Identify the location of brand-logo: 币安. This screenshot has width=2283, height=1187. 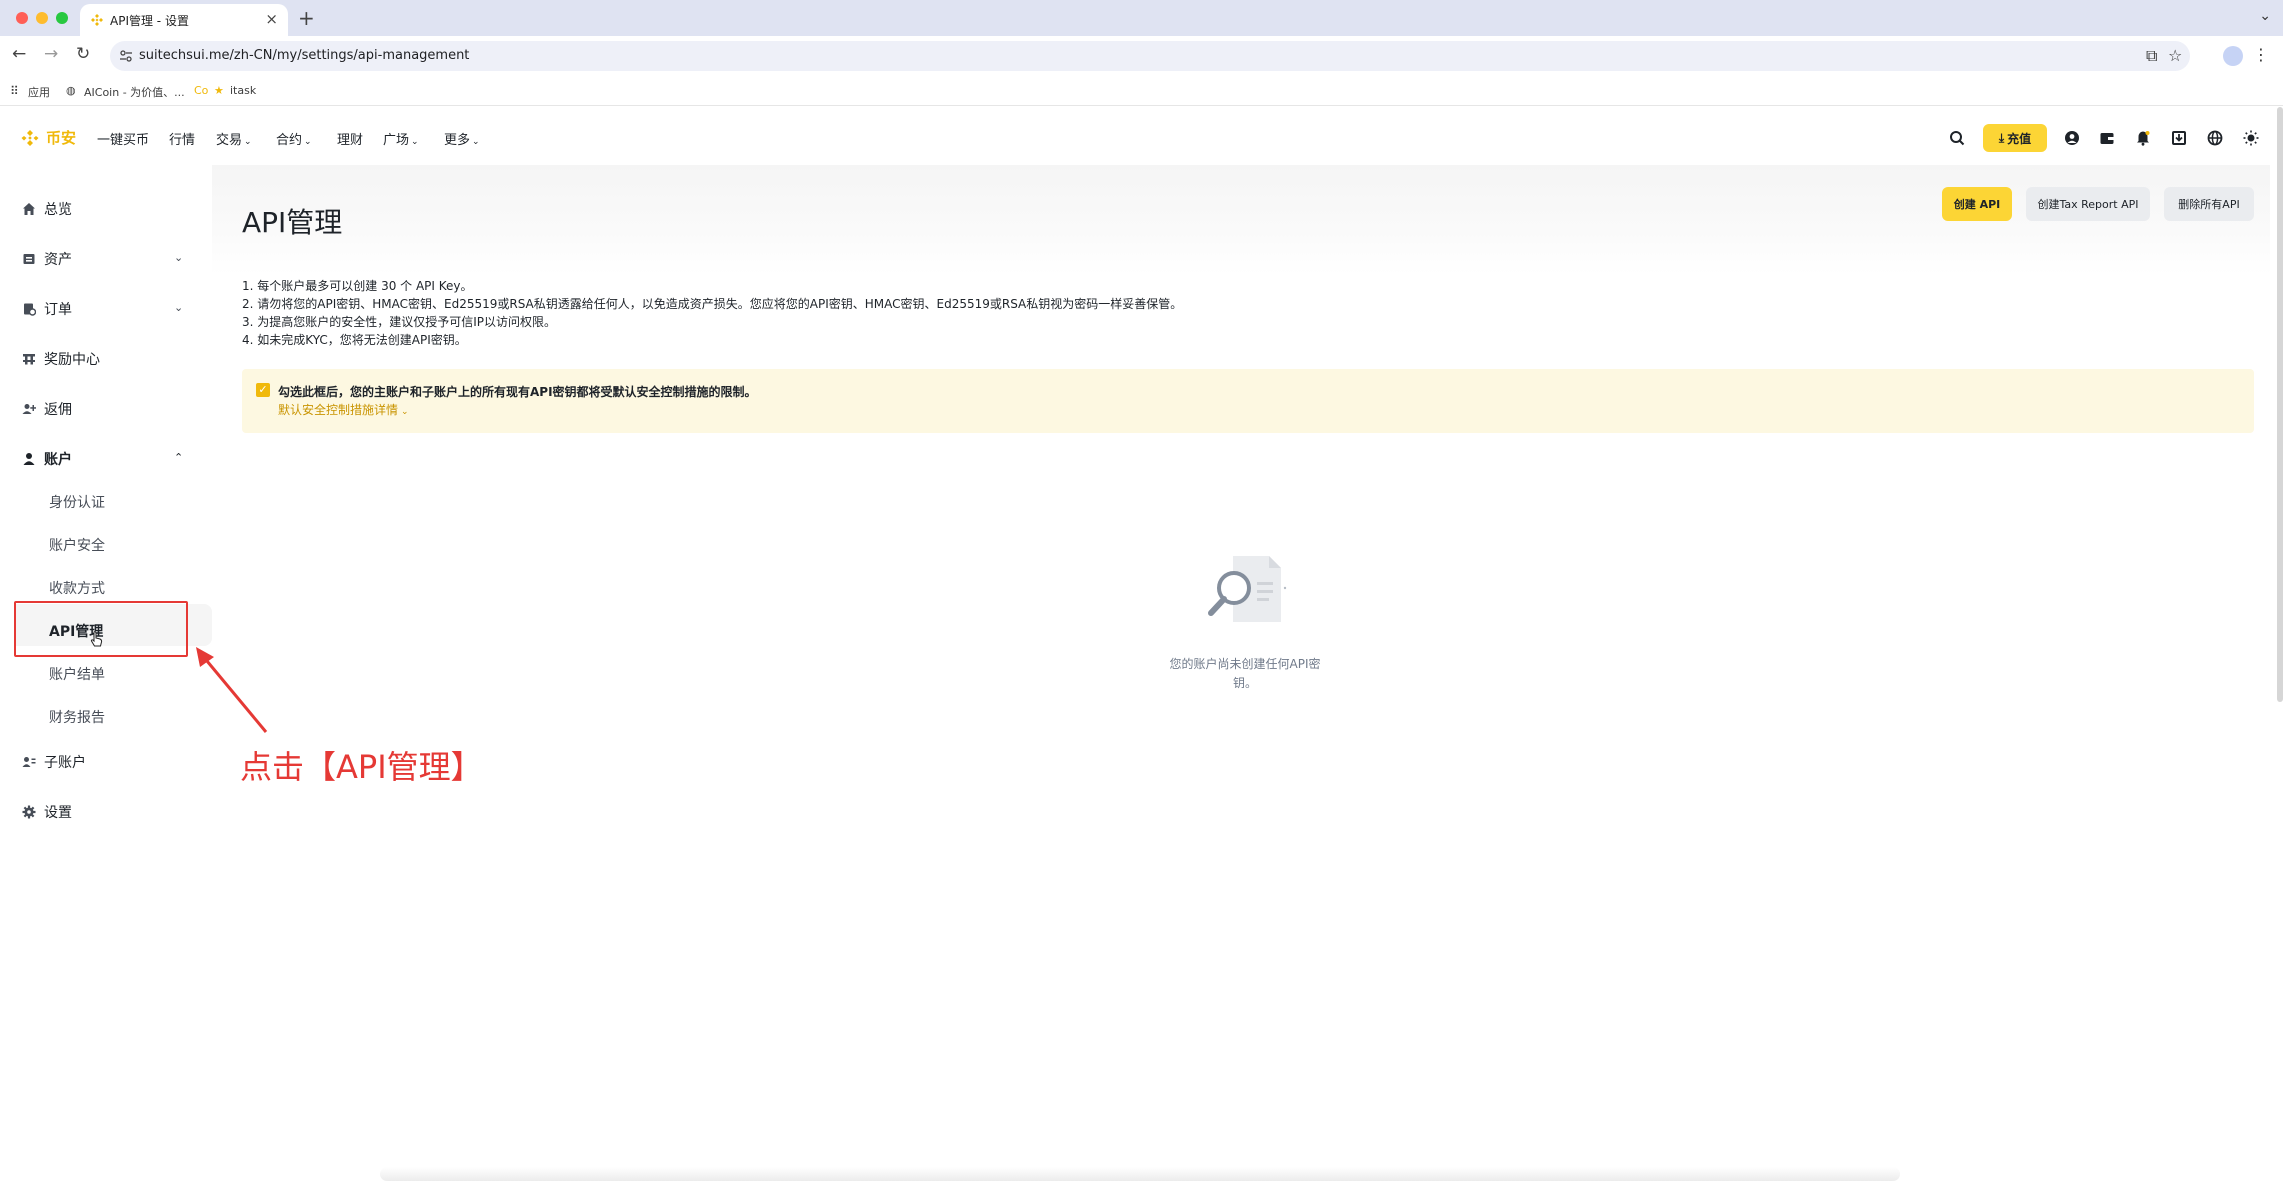
(48, 137).